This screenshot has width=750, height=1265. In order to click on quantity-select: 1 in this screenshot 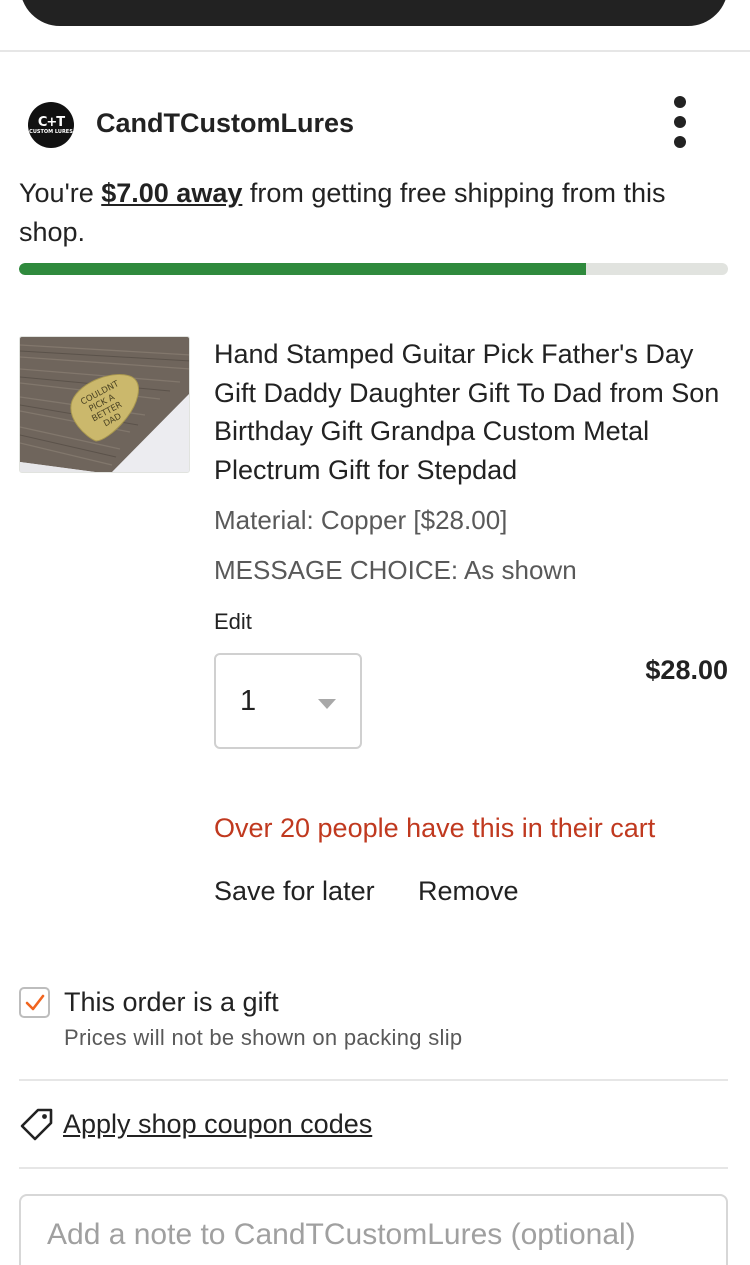, I will do `click(288, 701)`.